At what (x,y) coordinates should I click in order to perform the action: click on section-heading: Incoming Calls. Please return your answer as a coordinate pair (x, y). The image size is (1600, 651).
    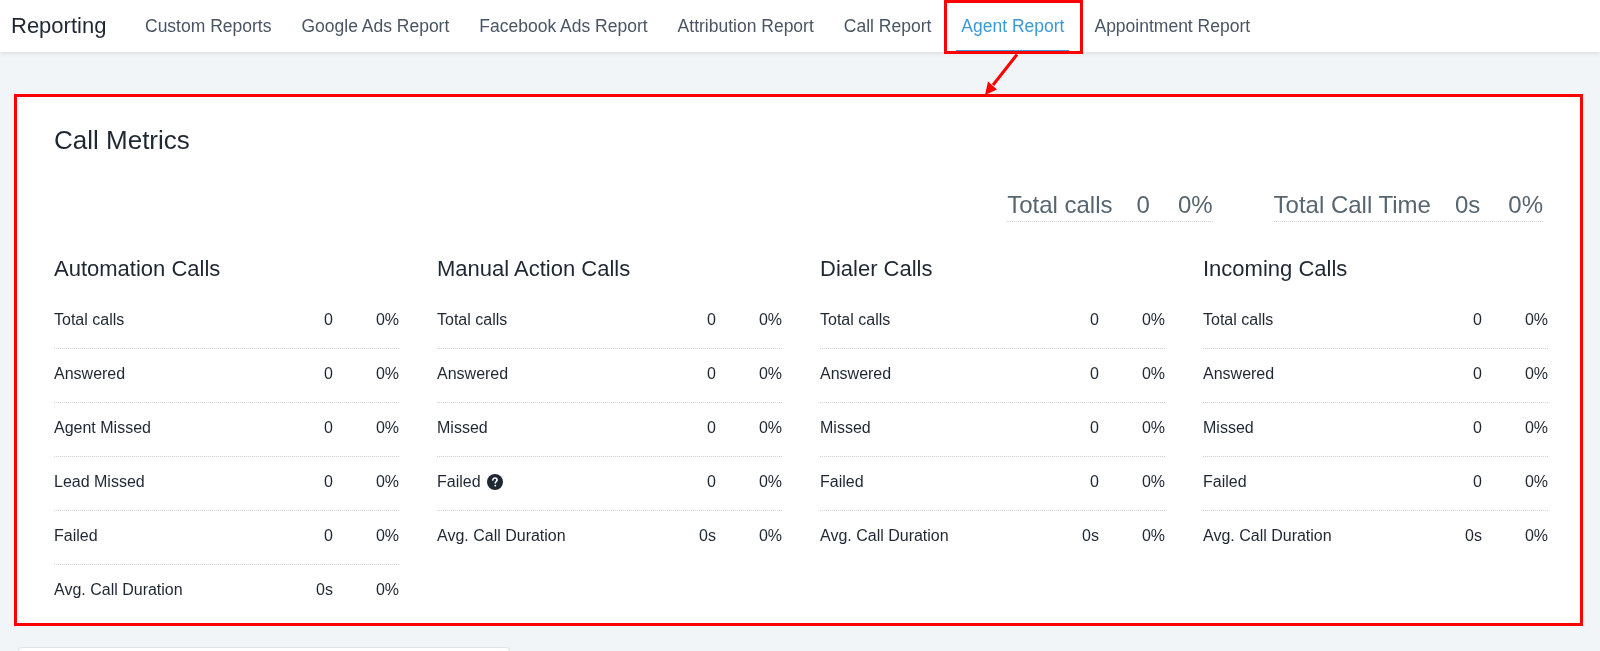
    Looking at the image, I should click on (1276, 269).